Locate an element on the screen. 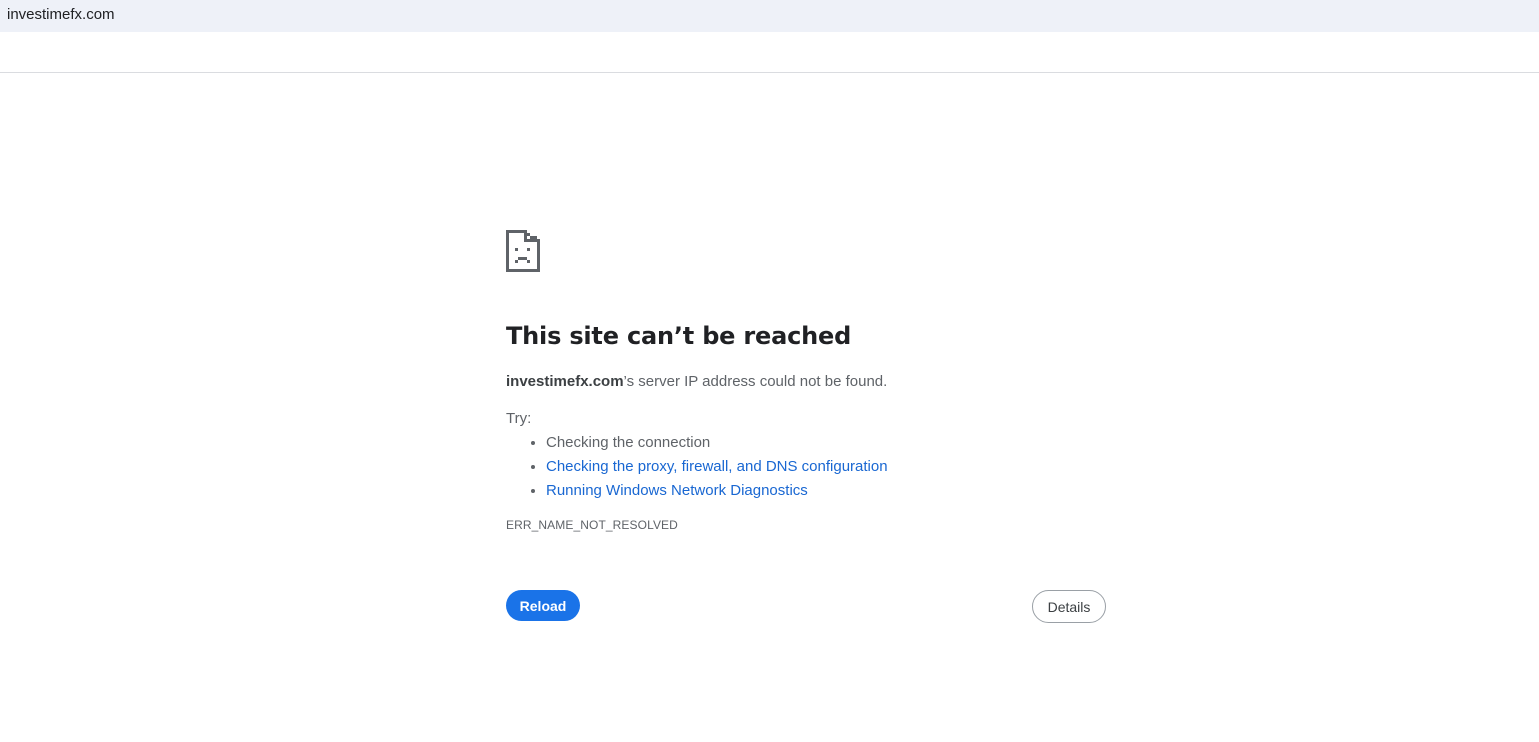  suggestion-item: Checking the connection is located at coordinates (826, 443).